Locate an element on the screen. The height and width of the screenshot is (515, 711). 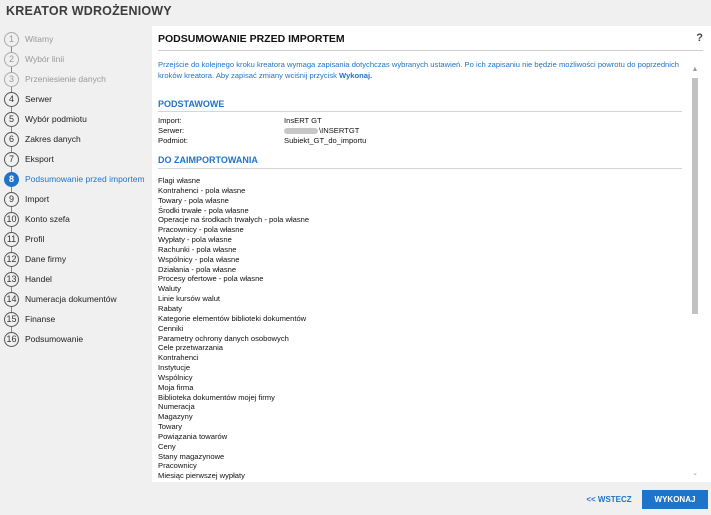
step-label: Finanse is located at coordinates (40, 319).